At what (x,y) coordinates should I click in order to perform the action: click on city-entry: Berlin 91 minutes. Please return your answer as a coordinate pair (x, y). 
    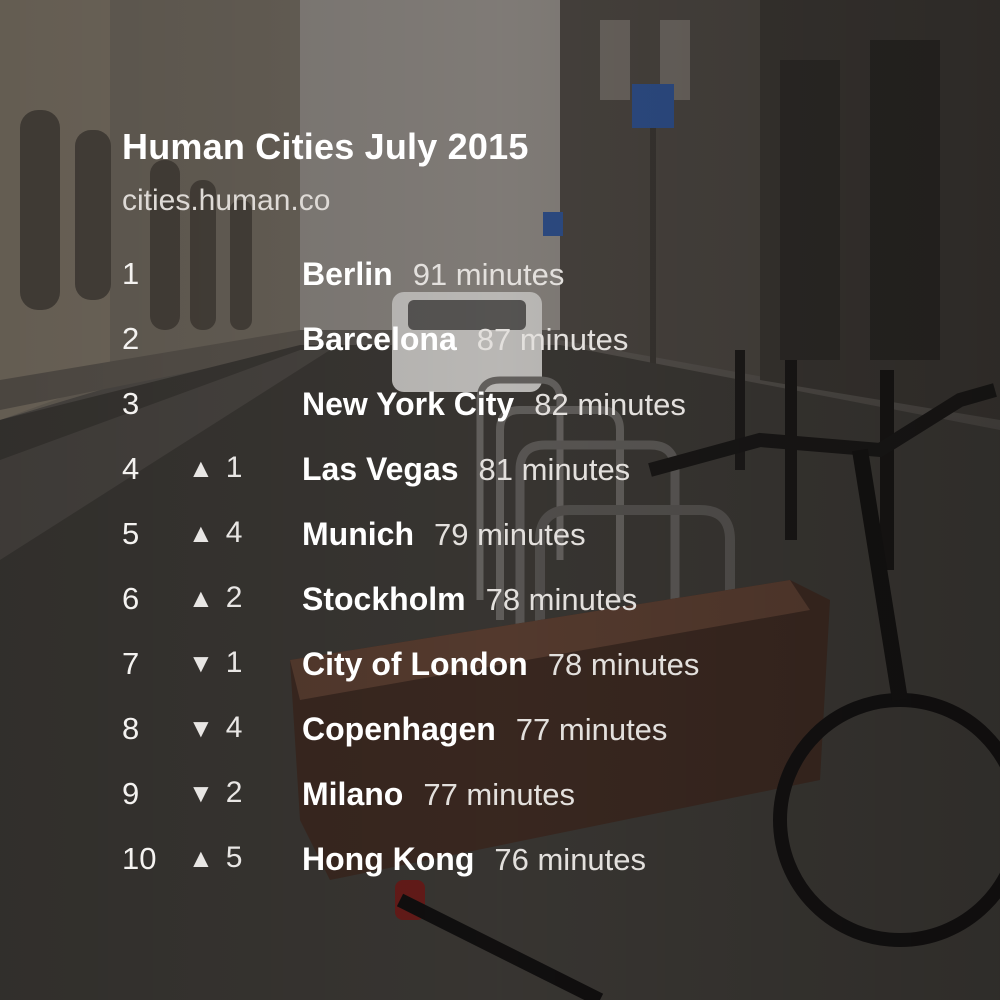
    Looking at the image, I should click on (433, 274).